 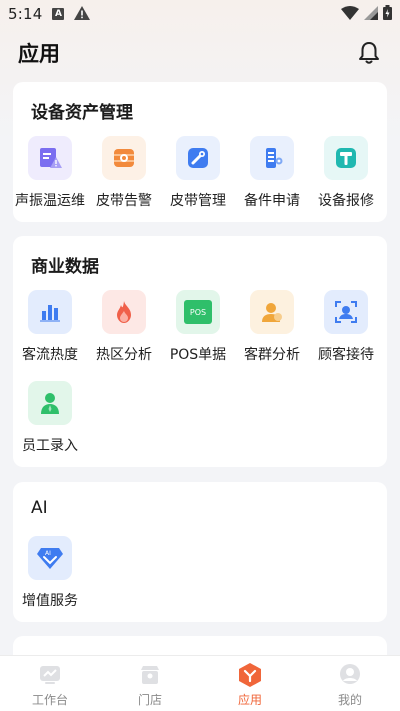 What do you see at coordinates (350, 14) in the screenshot?
I see `wifi-icon` at bounding box center [350, 14].